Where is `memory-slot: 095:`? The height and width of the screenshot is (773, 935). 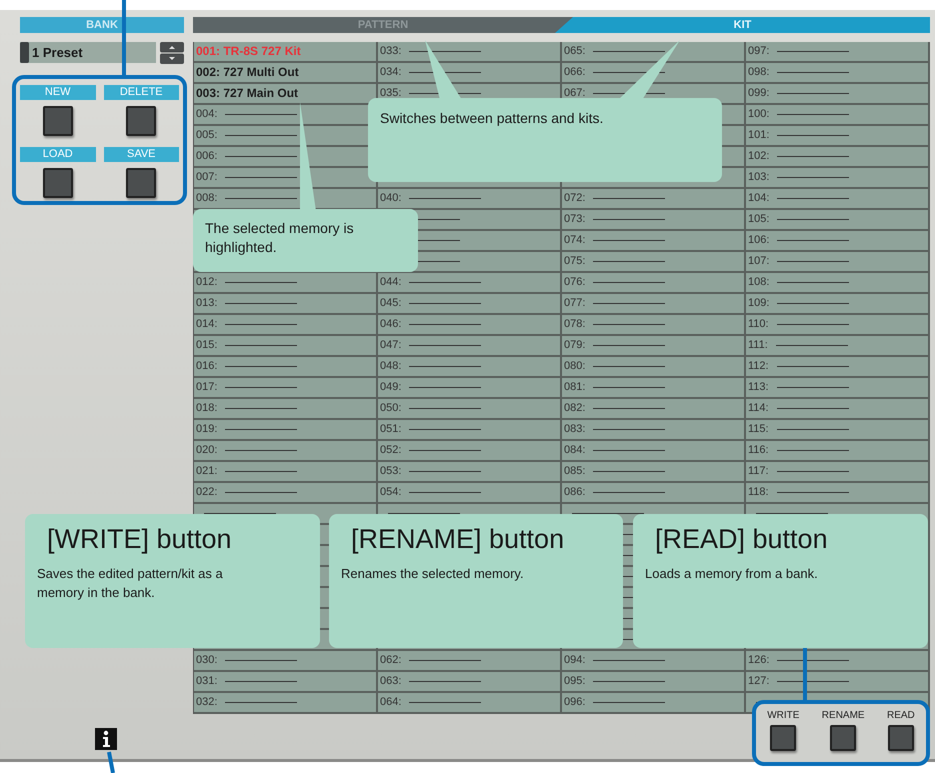 memory-slot: 095: is located at coordinates (654, 682).